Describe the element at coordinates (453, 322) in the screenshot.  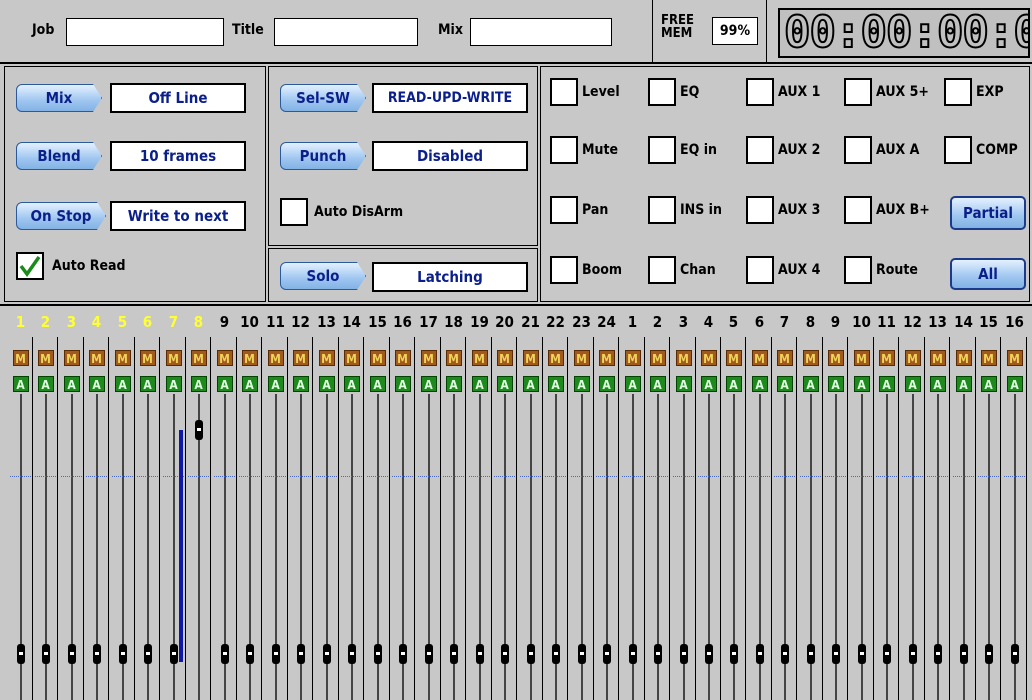
I see `channel-number: 18` at that location.